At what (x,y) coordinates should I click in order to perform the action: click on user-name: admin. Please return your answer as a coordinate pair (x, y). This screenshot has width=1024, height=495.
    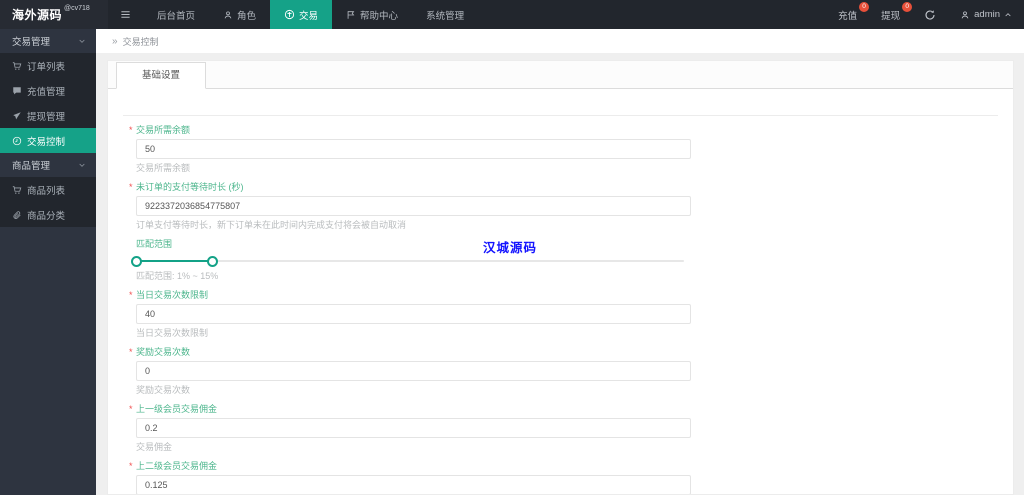
    Looking at the image, I should click on (987, 14).